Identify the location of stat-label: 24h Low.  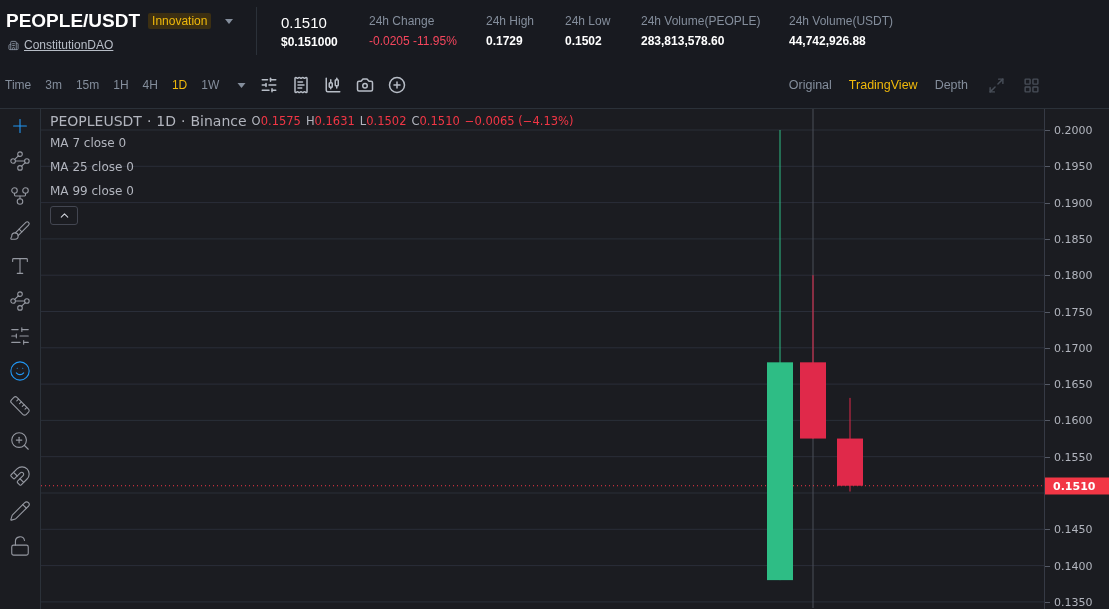
(588, 21).